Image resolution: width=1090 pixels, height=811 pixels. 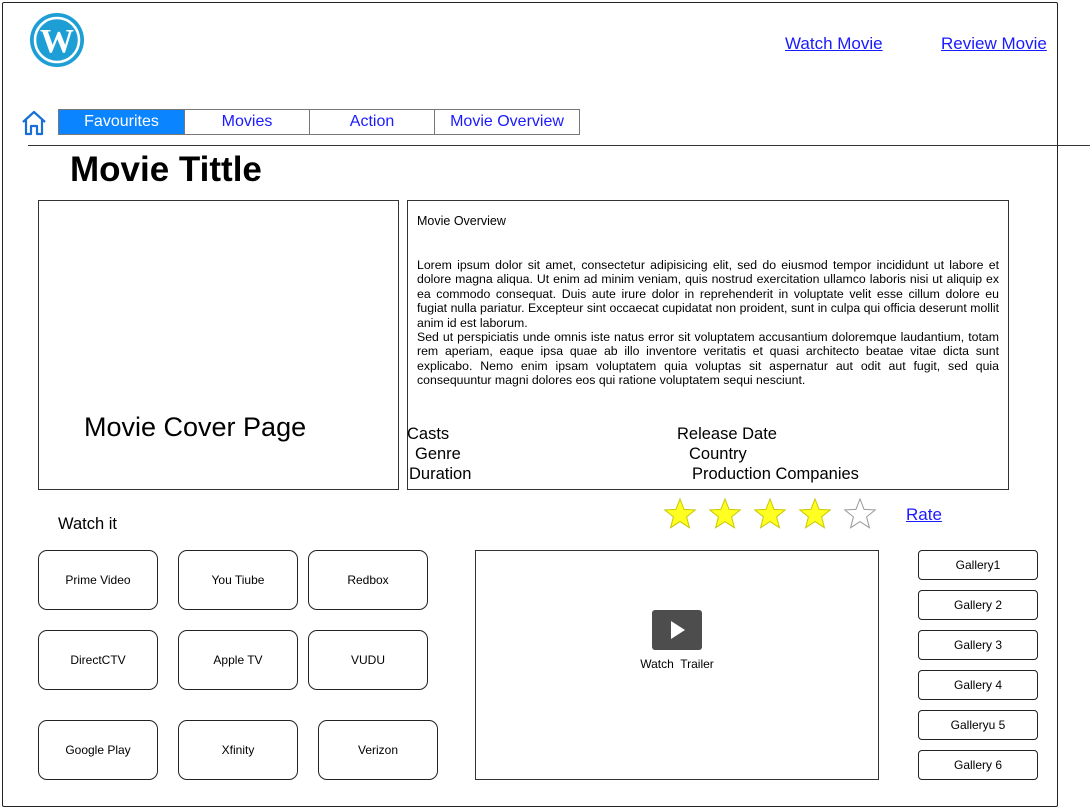 I want to click on production-companies-label: Production Companies, so click(x=775, y=474).